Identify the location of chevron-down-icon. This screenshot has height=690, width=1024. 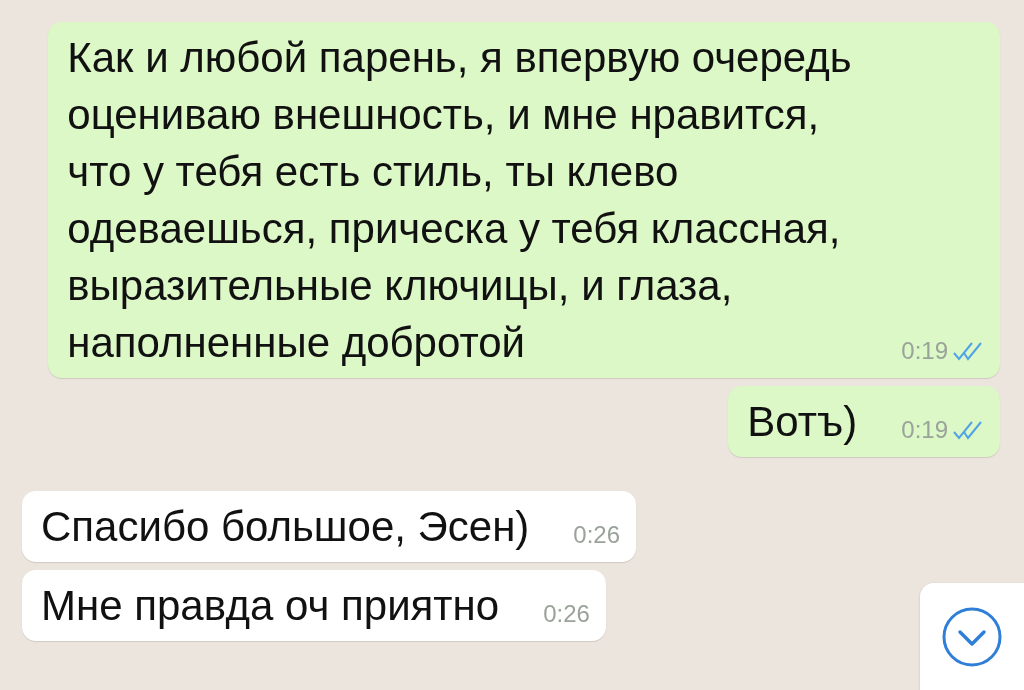
(972, 636).